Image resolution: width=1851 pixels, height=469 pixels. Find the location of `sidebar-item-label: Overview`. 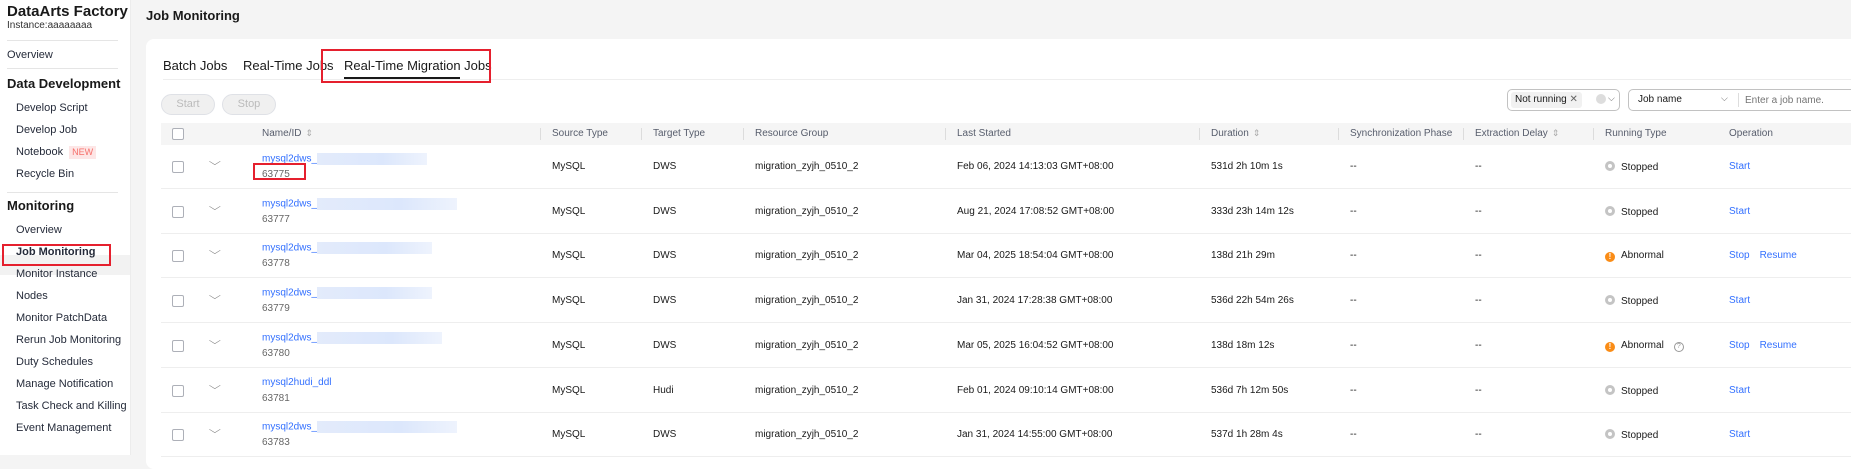

sidebar-item-label: Overview is located at coordinates (39, 230).